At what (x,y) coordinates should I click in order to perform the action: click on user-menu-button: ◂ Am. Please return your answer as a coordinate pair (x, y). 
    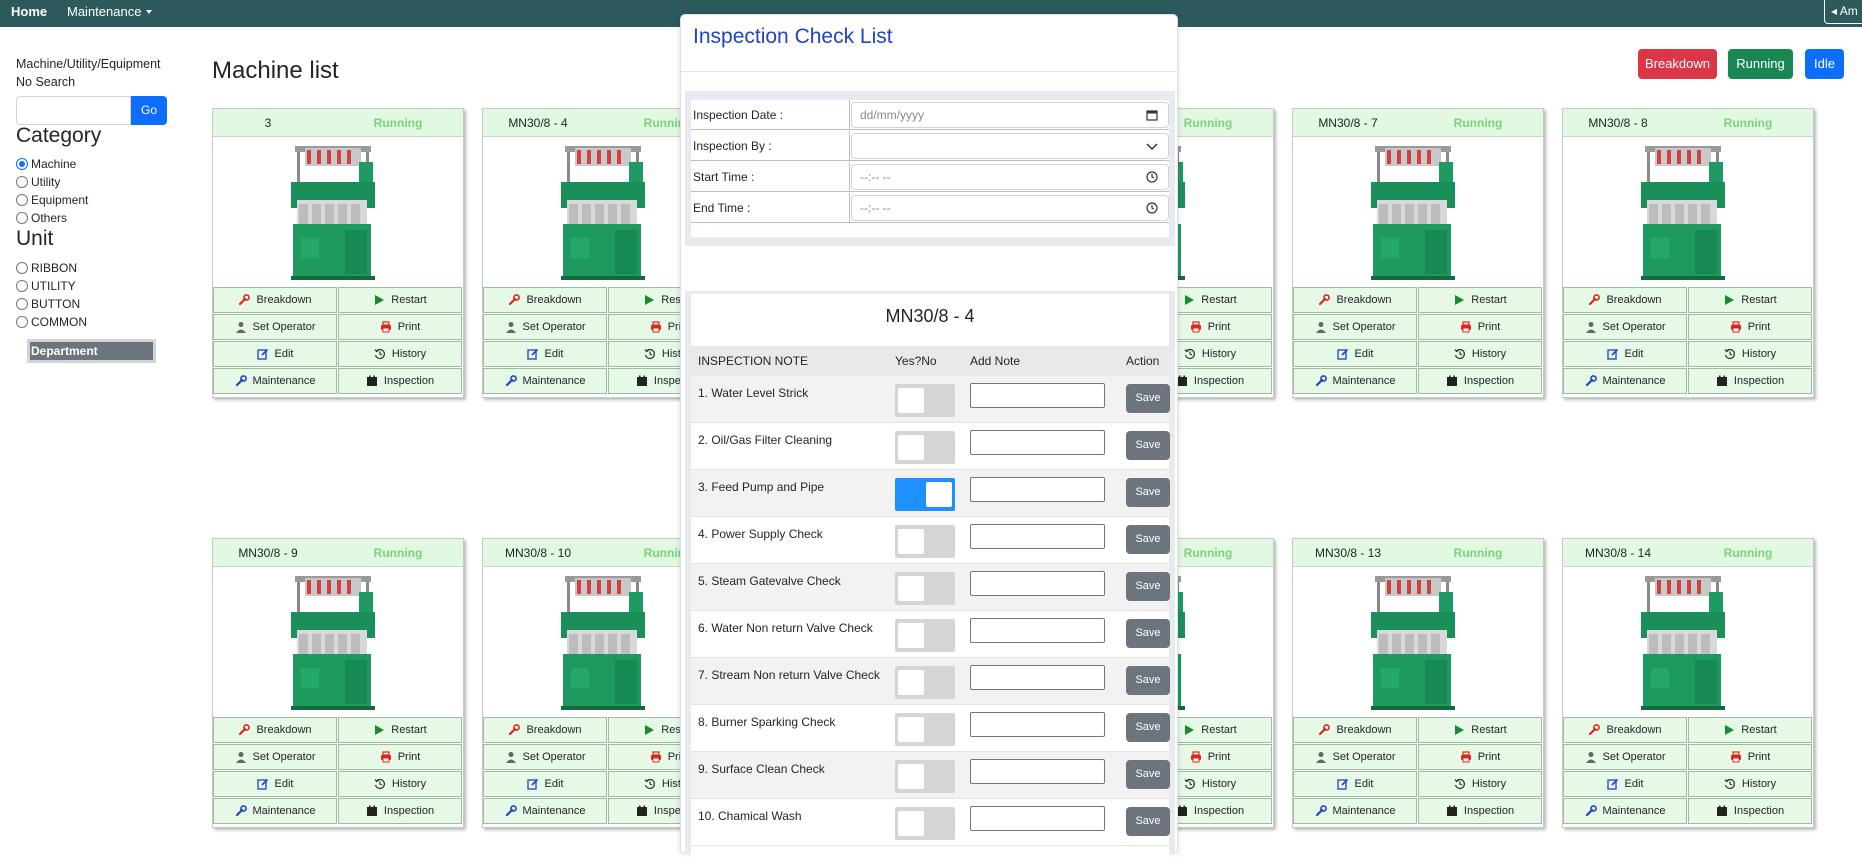
    Looking at the image, I should click on (1843, 12).